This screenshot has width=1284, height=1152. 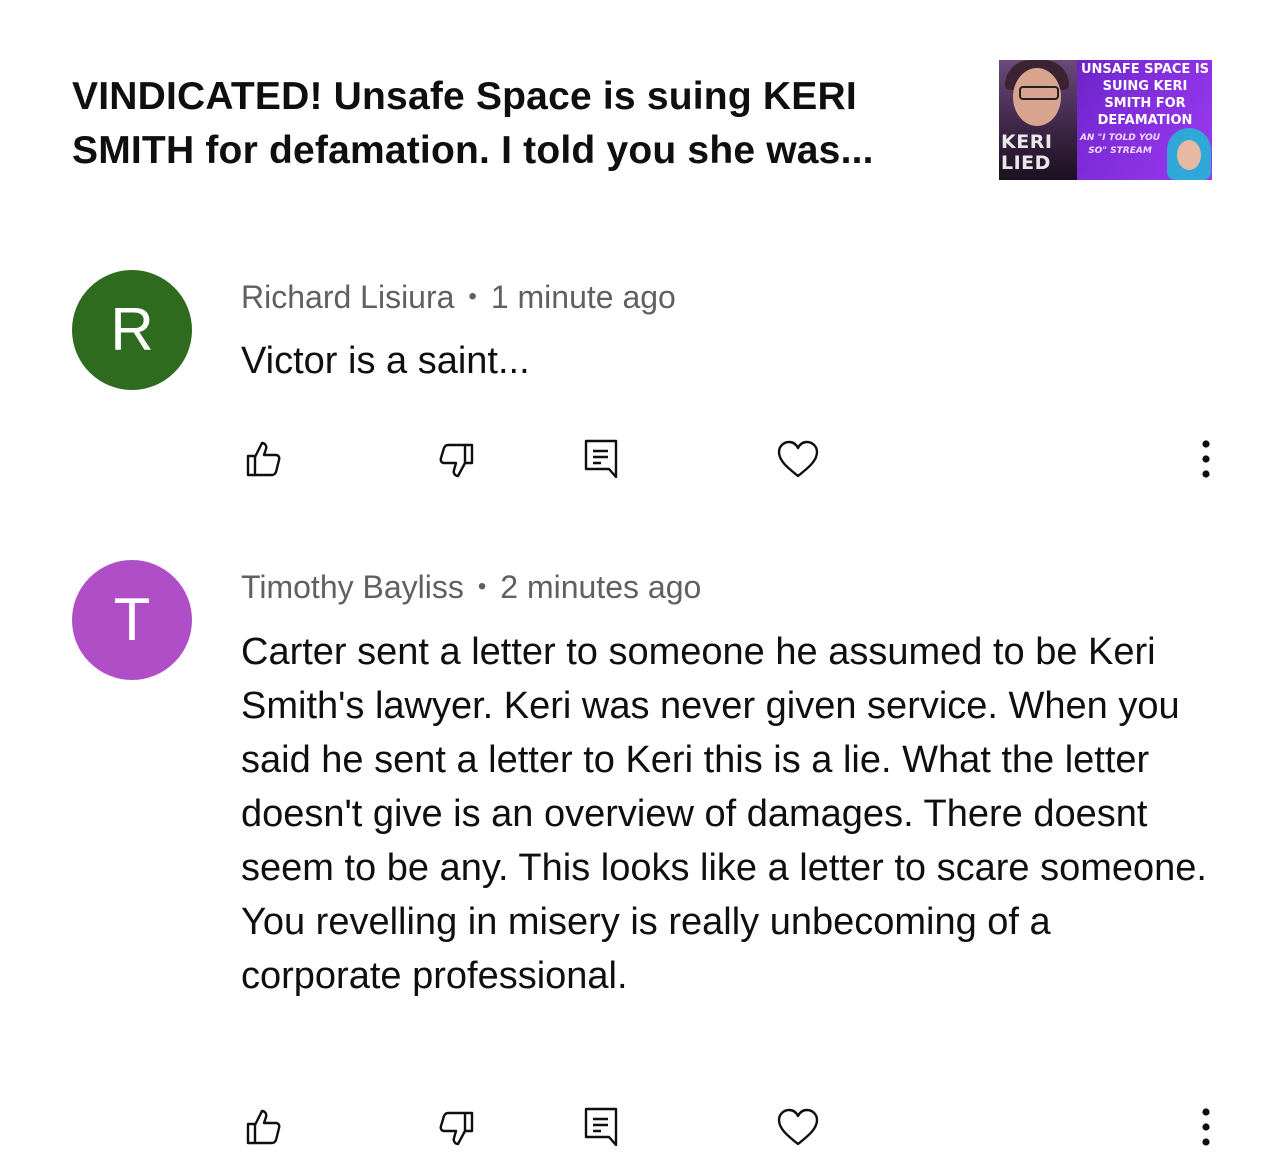 I want to click on thumbnail-badge: KERI LIED, so click(x=1027, y=152).